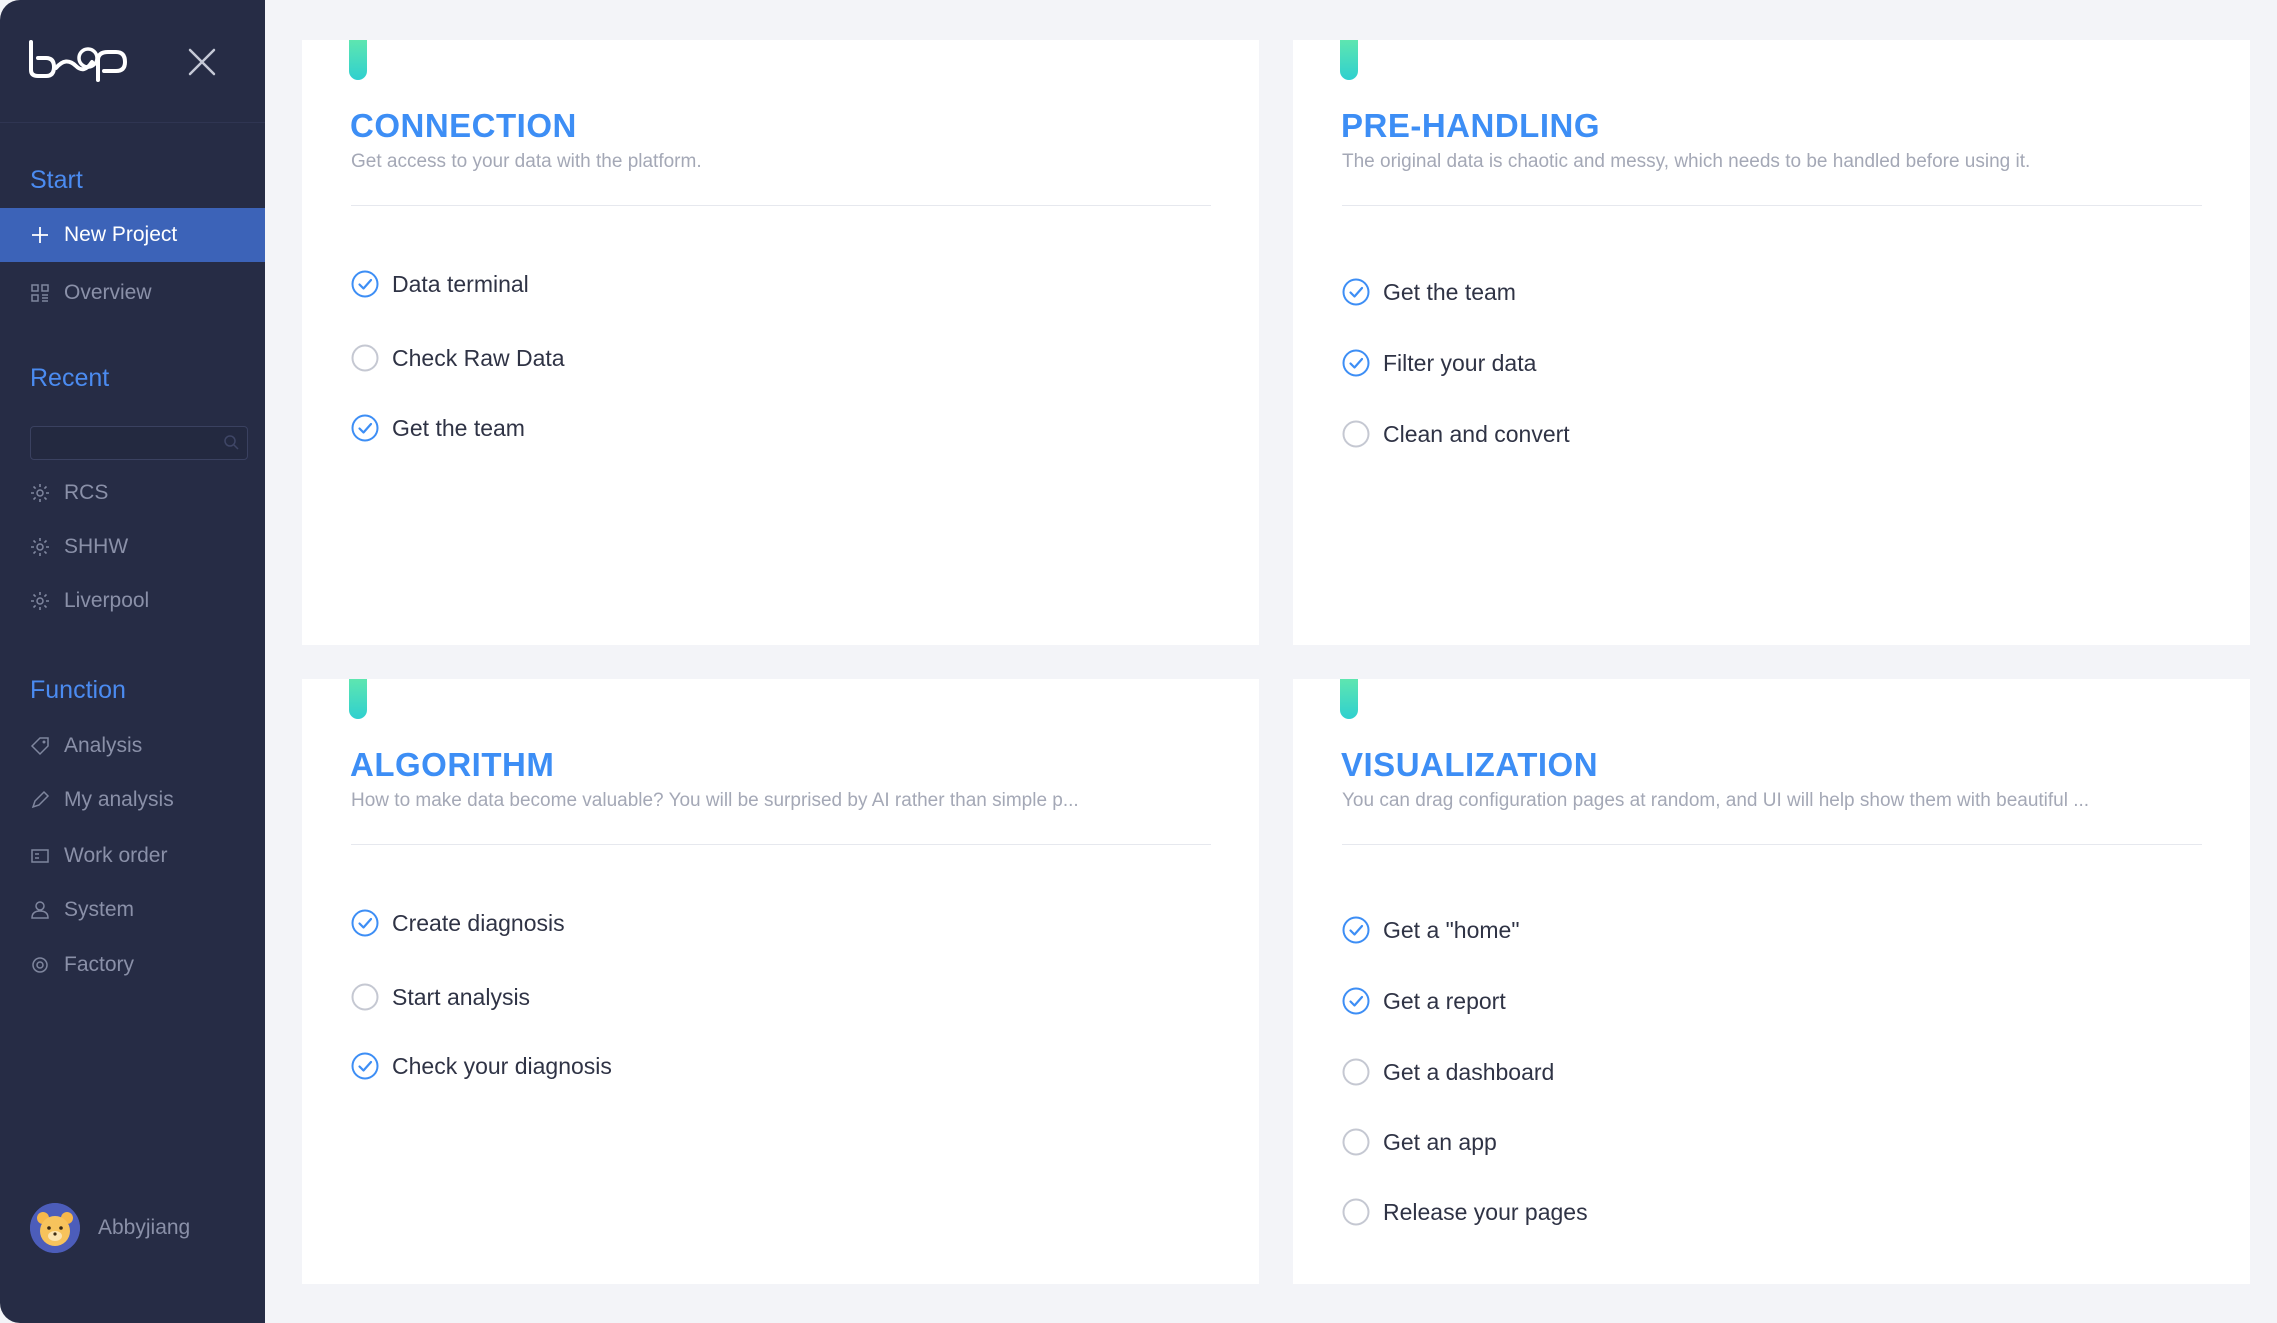 Image resolution: width=2277 pixels, height=1323 pixels. What do you see at coordinates (1470, 125) in the screenshot?
I see `card-title: PRE-HANDLING` at bounding box center [1470, 125].